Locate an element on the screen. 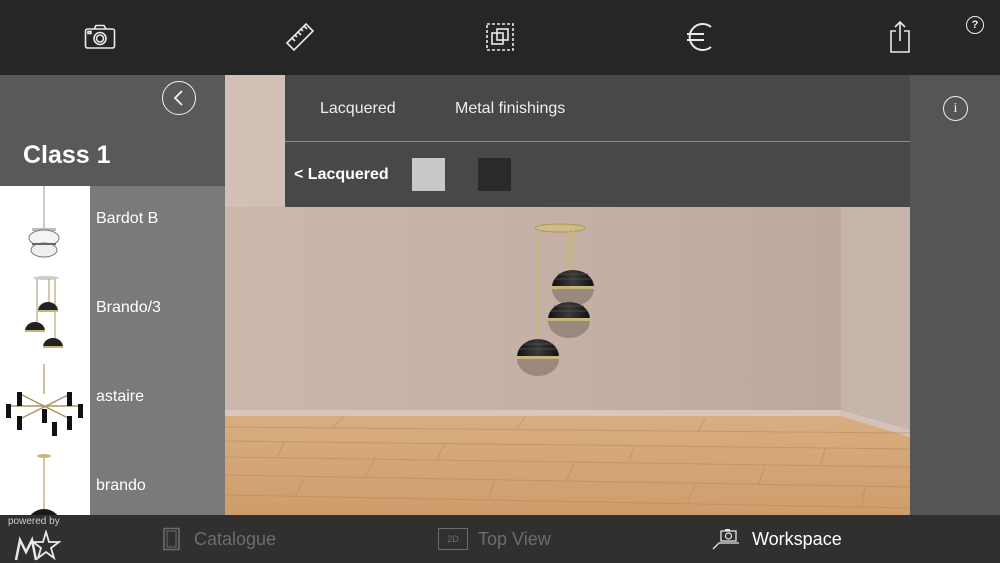 Image resolution: width=1000 pixels, height=563 pixels. product-name: astaire is located at coordinates (120, 396).